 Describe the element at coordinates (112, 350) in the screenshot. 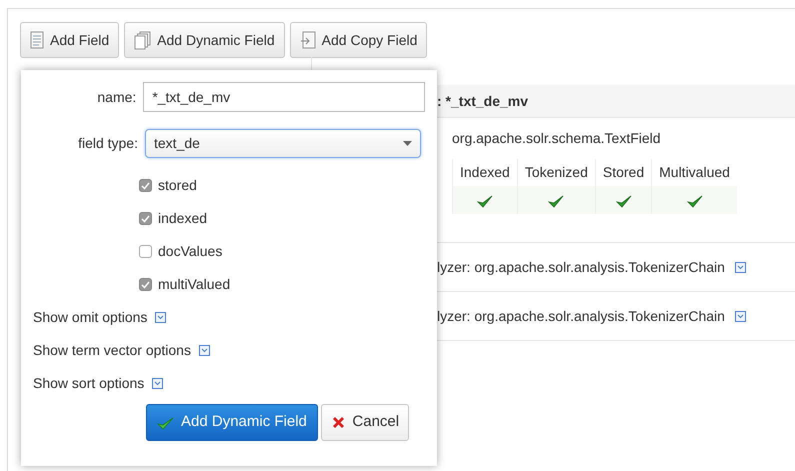

I see `toggle-link: Show term vector options` at that location.